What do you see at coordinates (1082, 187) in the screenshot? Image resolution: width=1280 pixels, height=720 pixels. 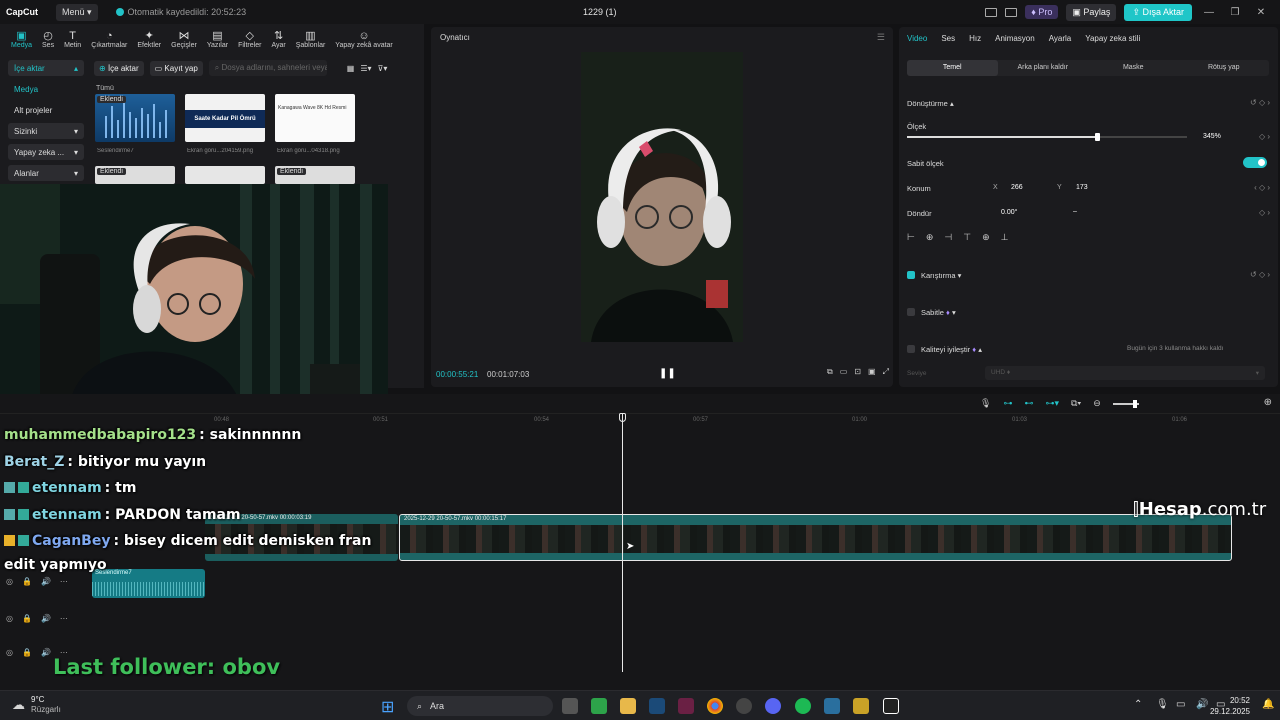 I see `position-y-input: 173` at bounding box center [1082, 187].